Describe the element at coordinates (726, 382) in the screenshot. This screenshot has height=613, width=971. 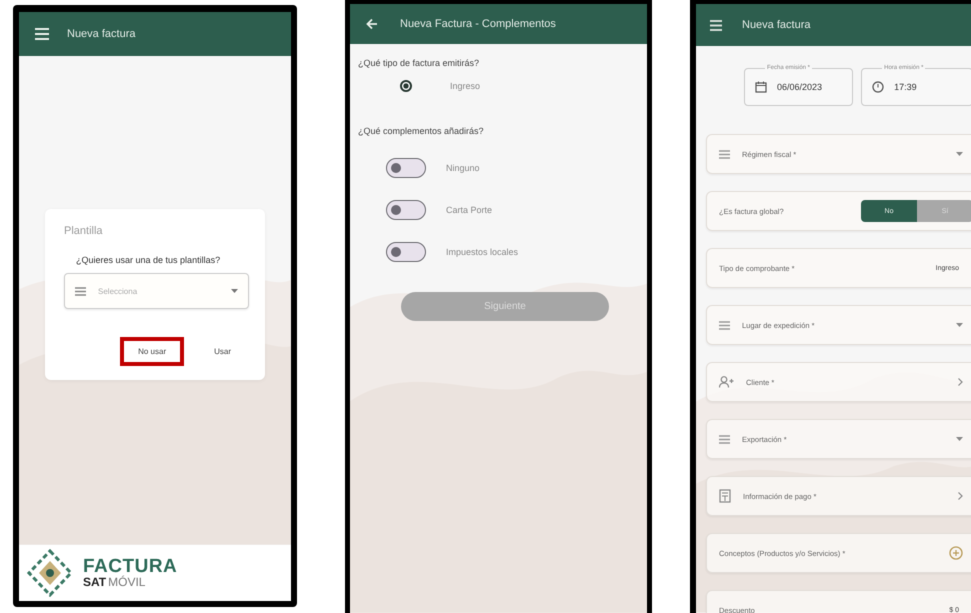
I see `add-person-icon` at that location.